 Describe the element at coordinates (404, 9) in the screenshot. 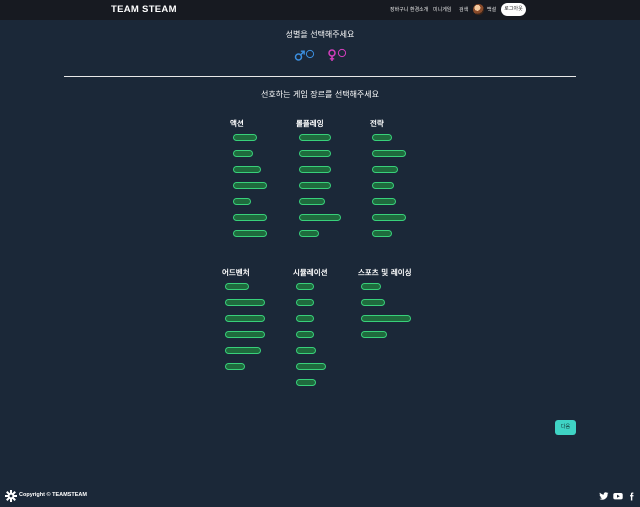

I see `nav-cart: 장바구니 환경` at that location.